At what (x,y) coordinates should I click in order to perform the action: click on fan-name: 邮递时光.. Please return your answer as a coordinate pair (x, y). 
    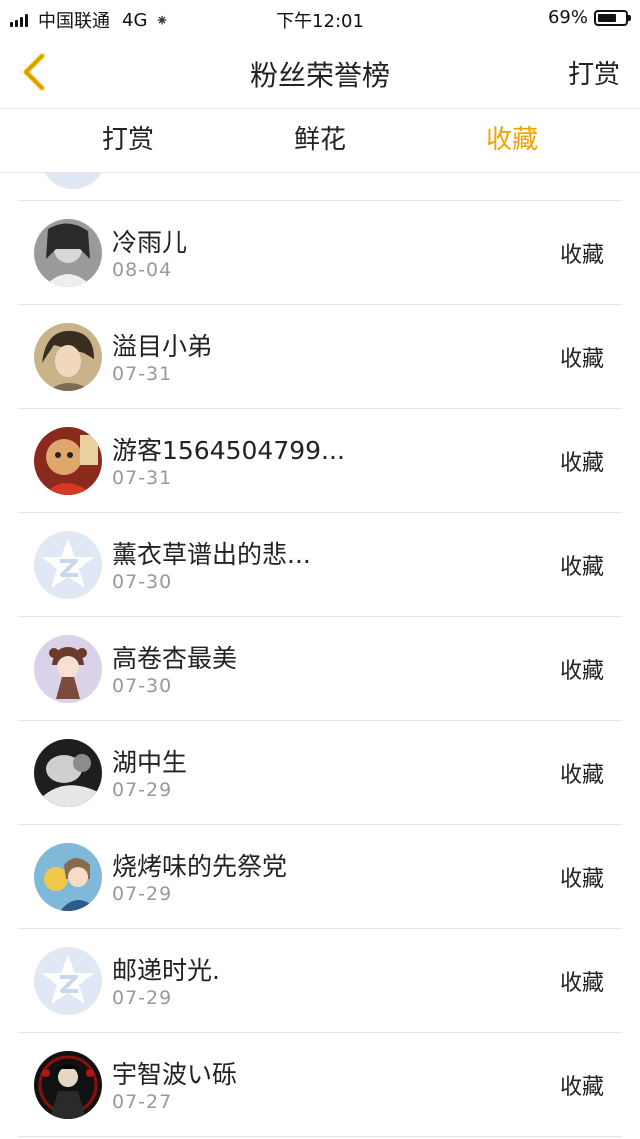
    Looking at the image, I should click on (166, 970).